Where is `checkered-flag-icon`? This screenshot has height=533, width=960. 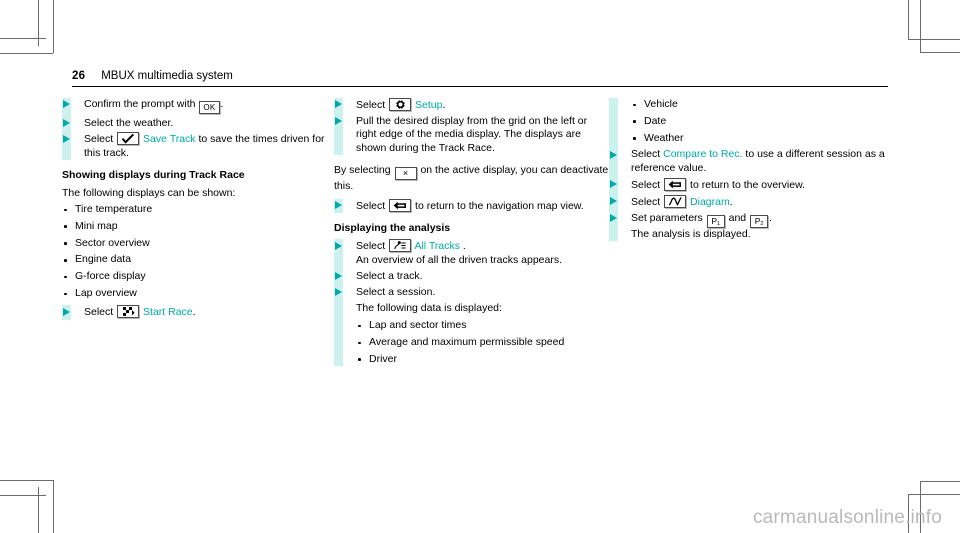
checkered-flag-icon is located at coordinates (128, 312).